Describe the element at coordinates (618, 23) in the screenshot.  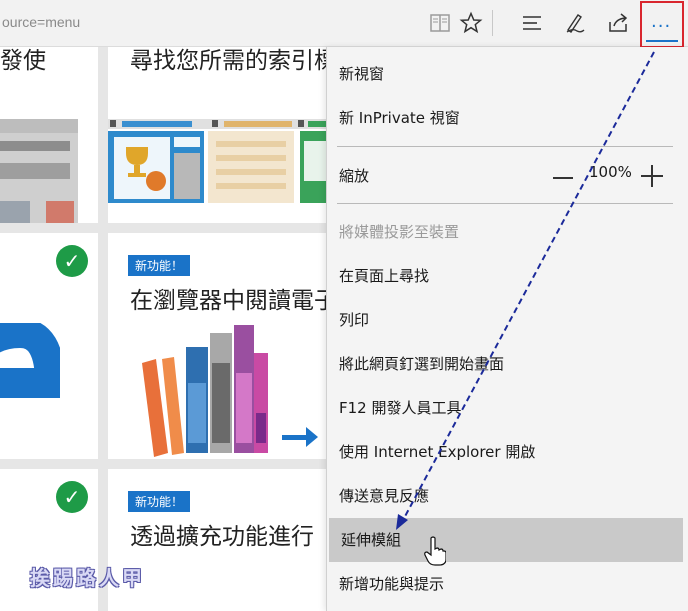
I see `share-icon` at that location.